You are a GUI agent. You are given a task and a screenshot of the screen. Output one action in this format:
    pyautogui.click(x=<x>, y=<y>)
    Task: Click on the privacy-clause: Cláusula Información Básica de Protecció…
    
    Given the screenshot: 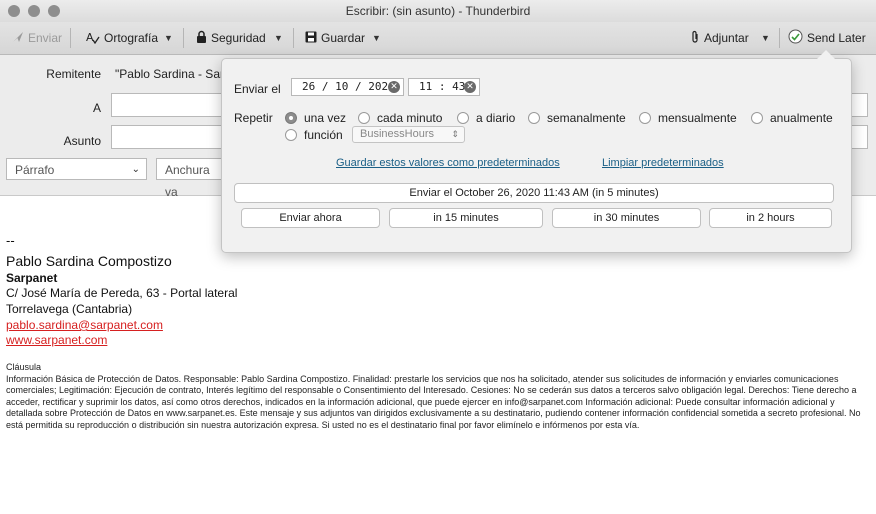 What is the action you would take?
    pyautogui.click(x=436, y=396)
    